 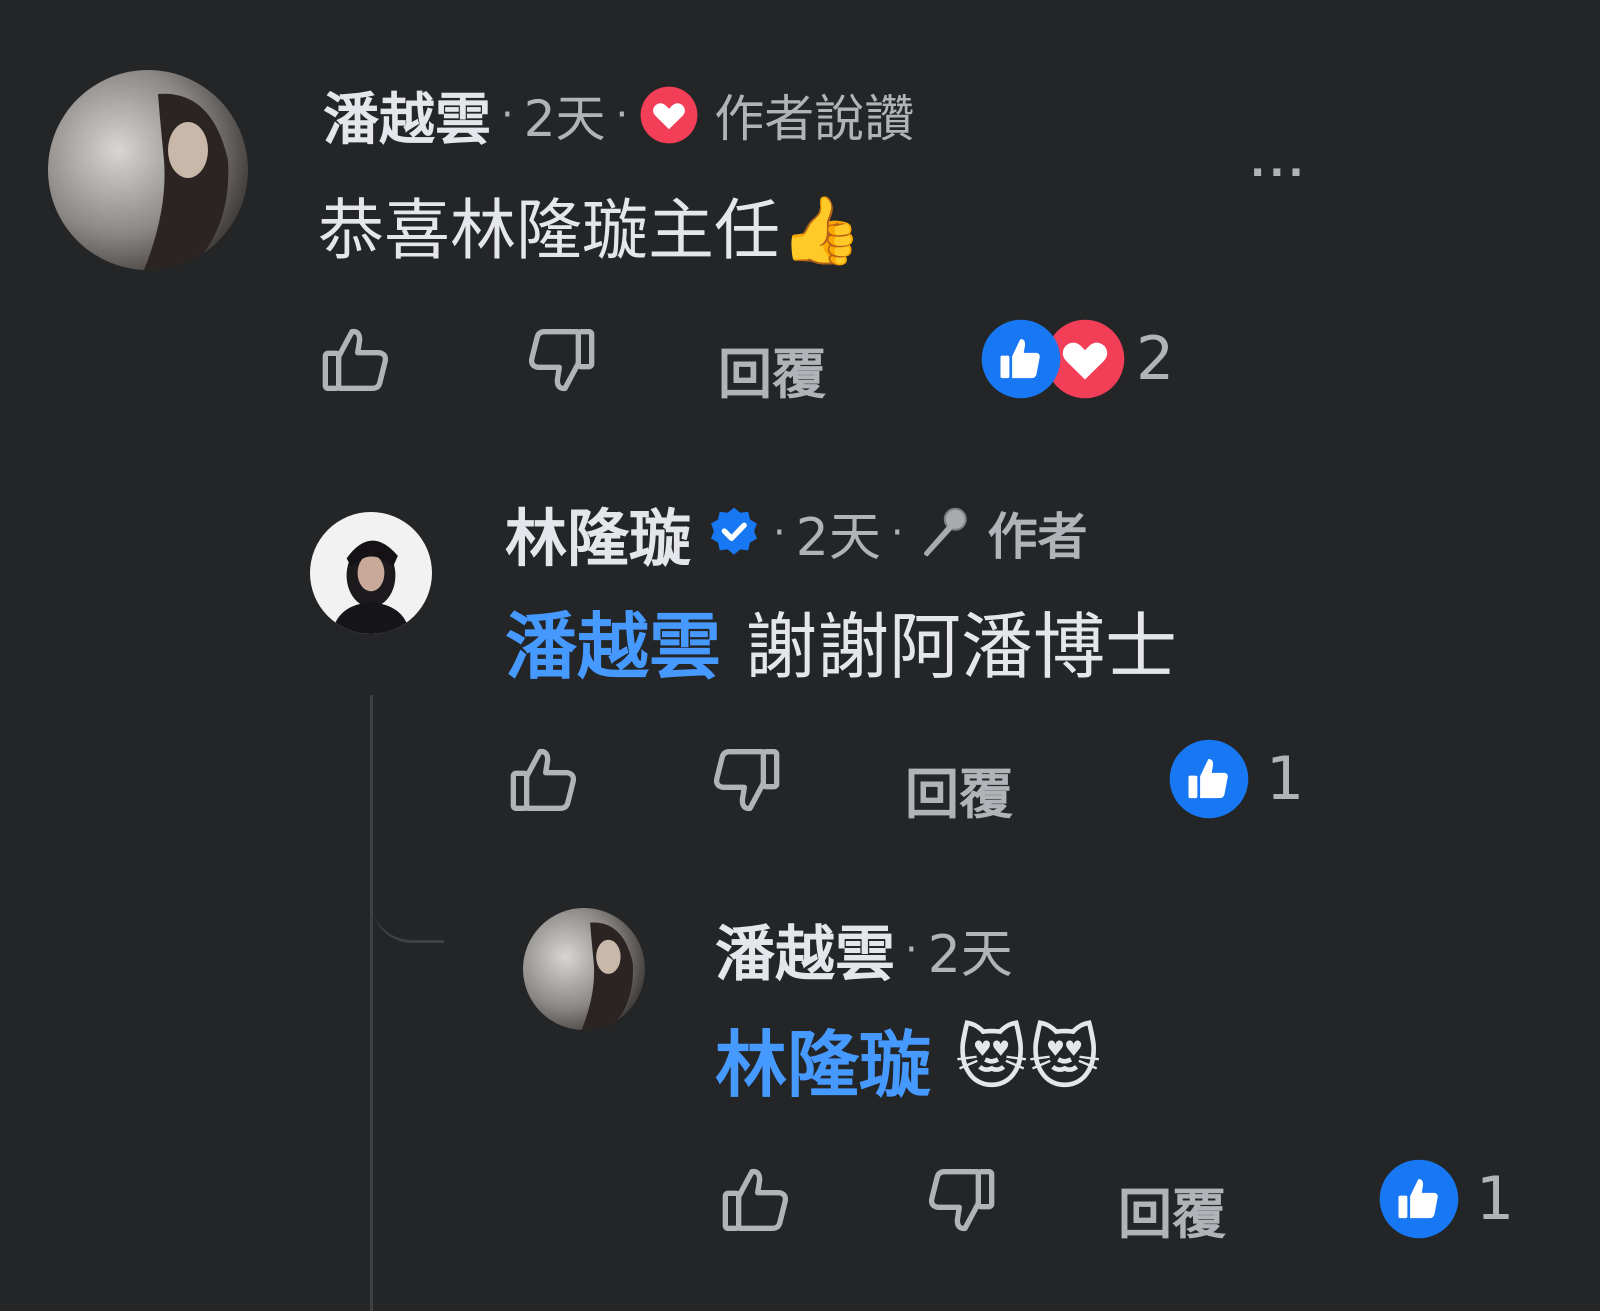 I want to click on comment-text: 恭喜林隆璇主任👍, so click(x=590, y=230).